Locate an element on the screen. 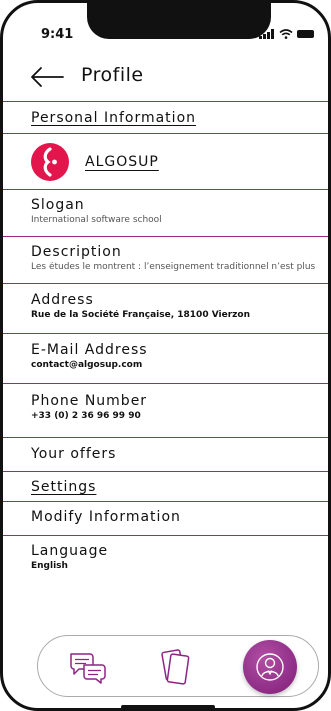 This screenshot has height=711, width=331. profile-icon is located at coordinates (270, 667).